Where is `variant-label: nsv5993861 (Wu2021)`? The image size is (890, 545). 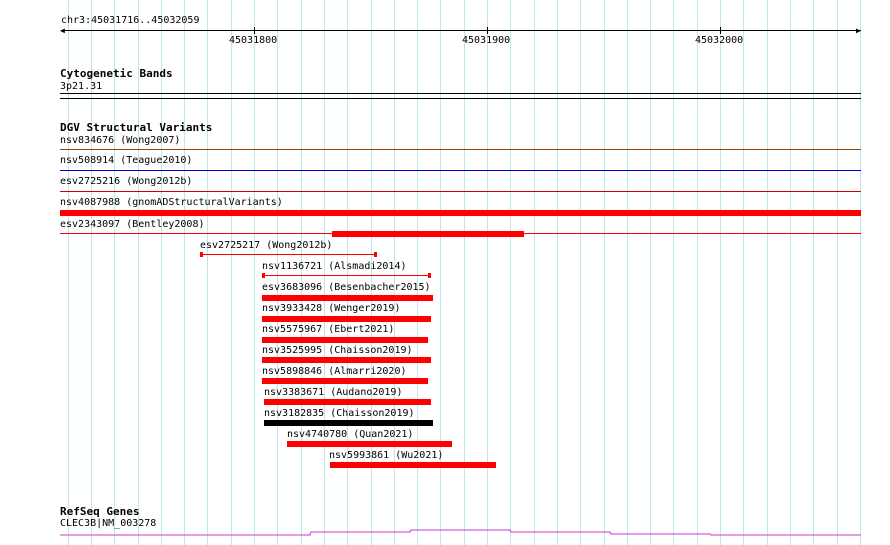
variant-label: nsv5993861 (Wu2021) is located at coordinates (386, 456).